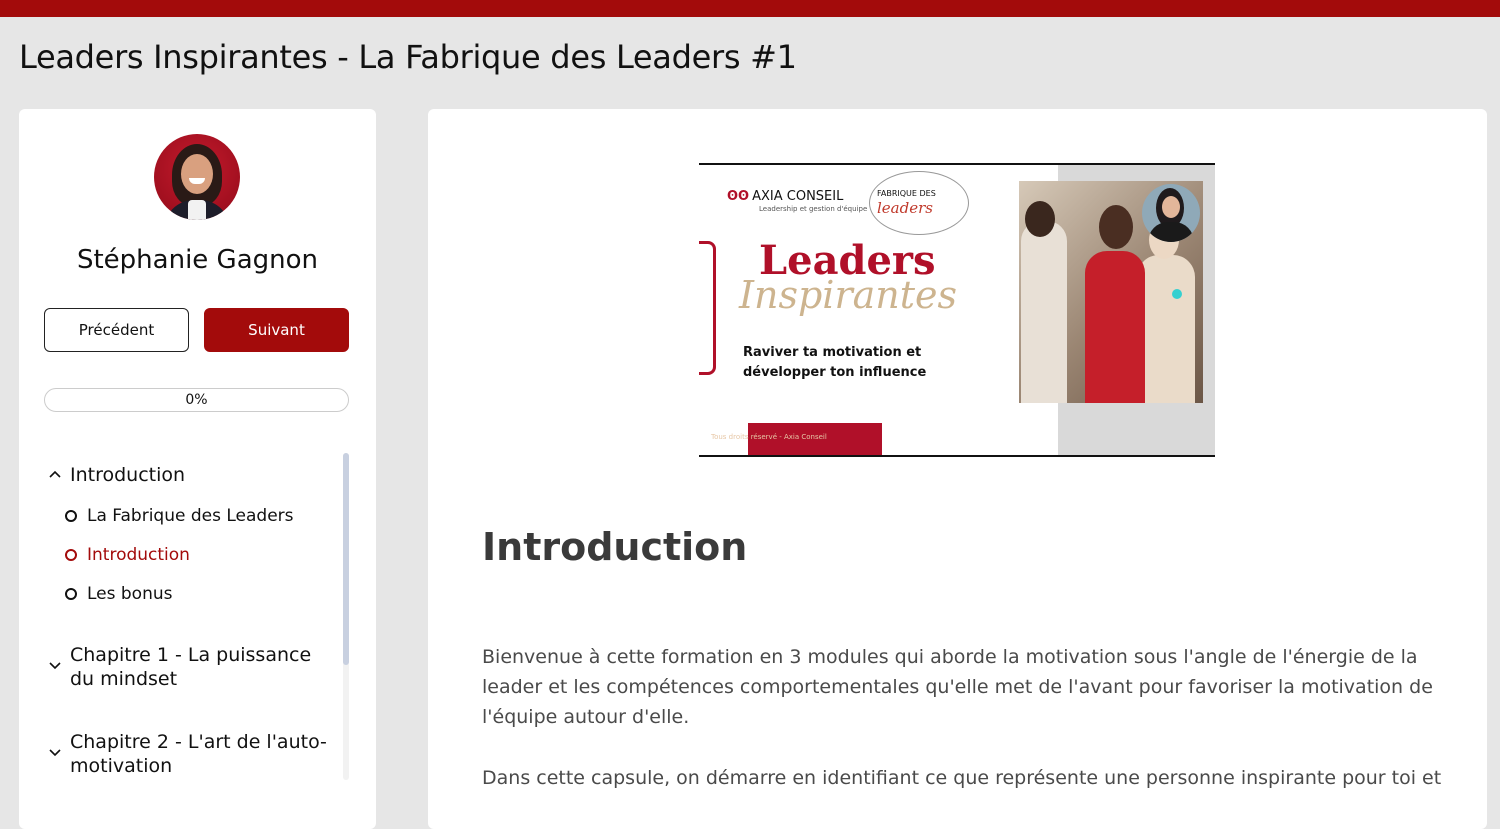 Image resolution: width=1500 pixels, height=829 pixels. Describe the element at coordinates (707, 308) in the screenshot. I see `slide-bracket` at that location.